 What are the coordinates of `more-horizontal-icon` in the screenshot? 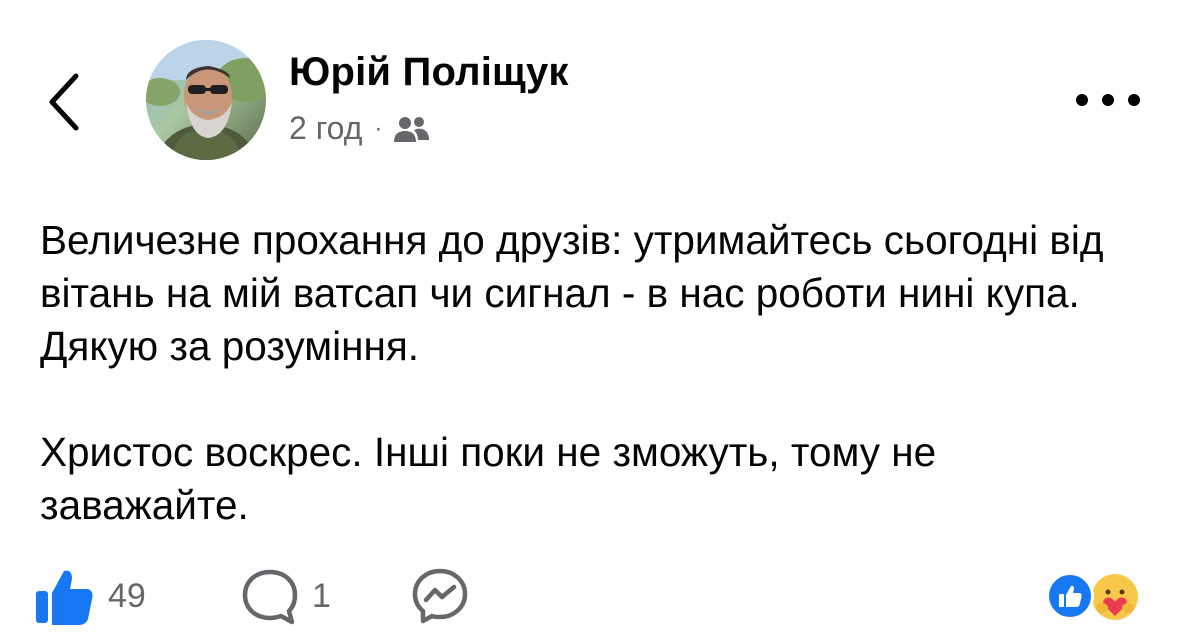 It's located at (1082, 100).